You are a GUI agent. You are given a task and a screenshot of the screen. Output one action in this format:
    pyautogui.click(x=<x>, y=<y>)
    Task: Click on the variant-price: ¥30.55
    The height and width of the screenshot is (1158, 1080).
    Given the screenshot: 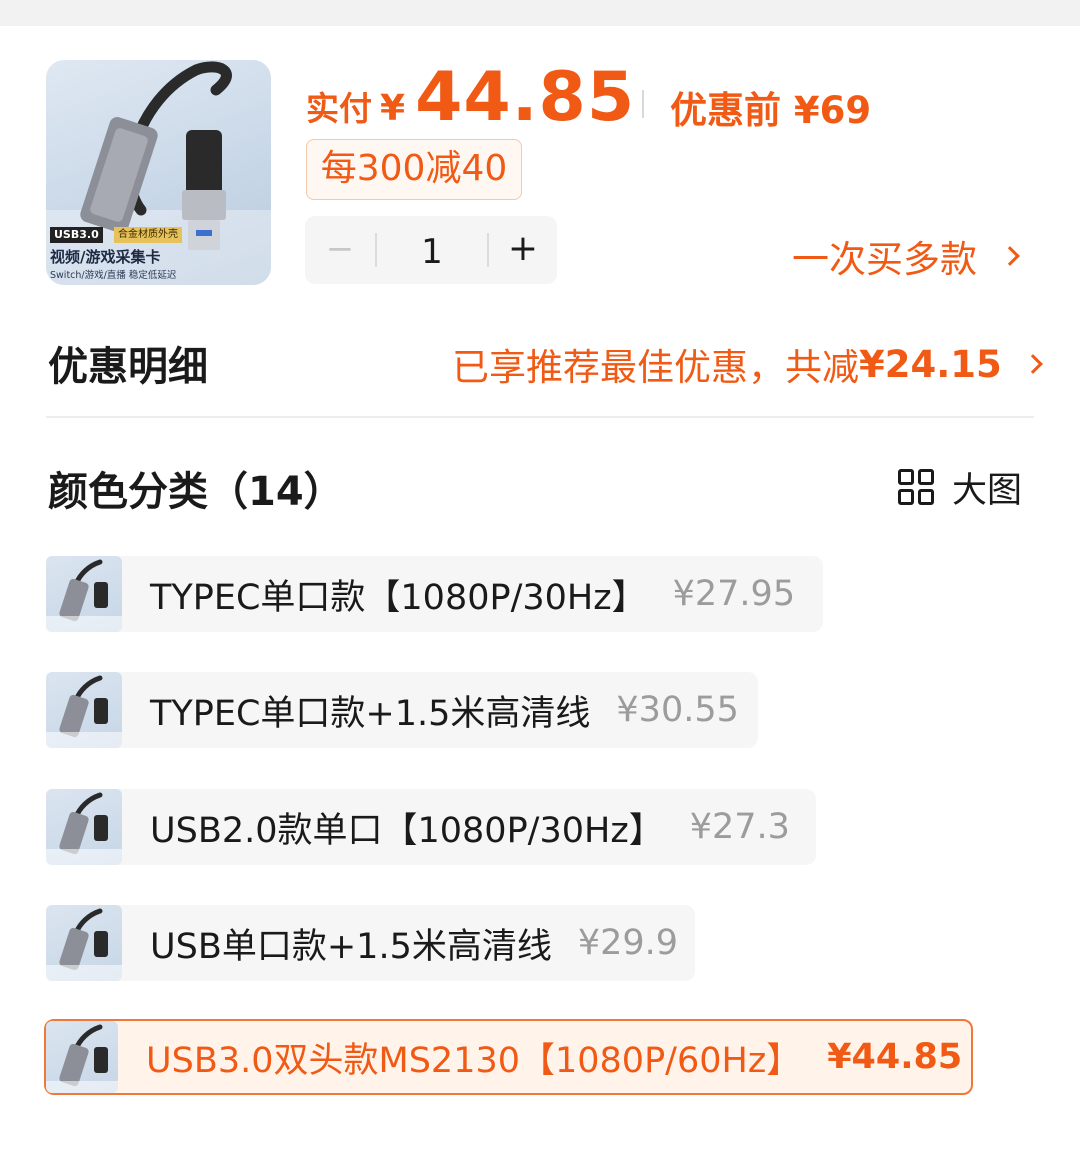 What is the action you would take?
    pyautogui.click(x=677, y=710)
    